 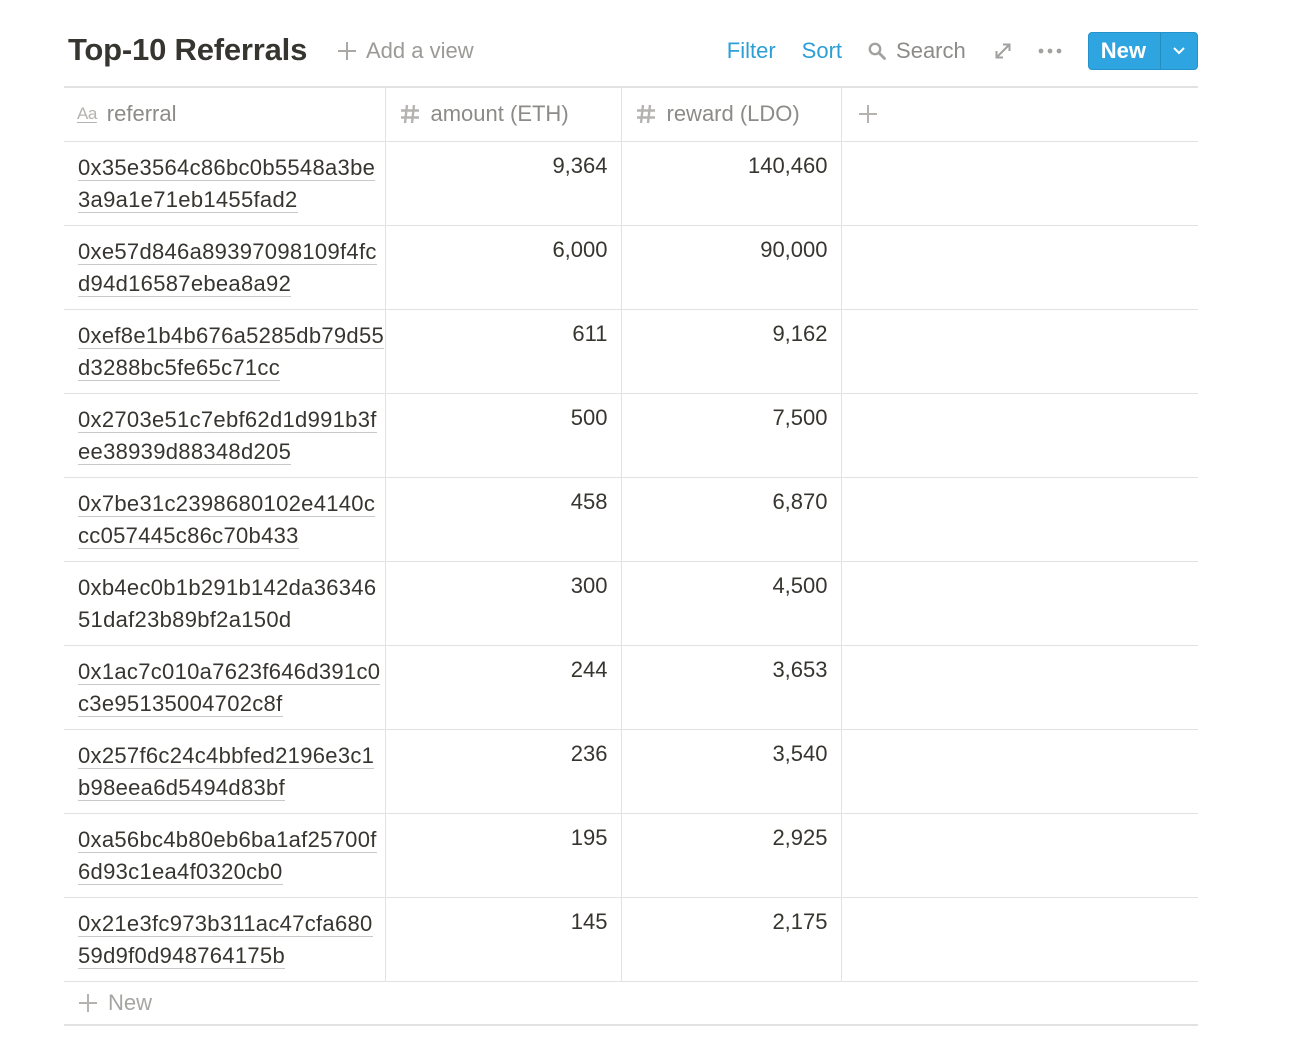 I want to click on search-icon, so click(x=877, y=51).